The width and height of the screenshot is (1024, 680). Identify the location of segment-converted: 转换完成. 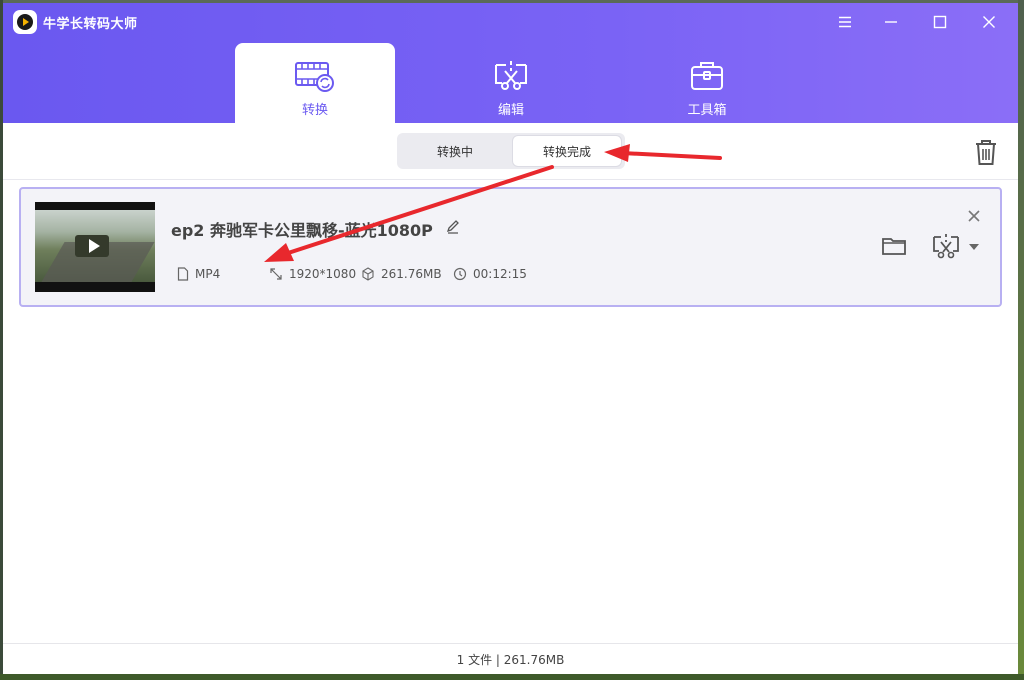
(567, 151).